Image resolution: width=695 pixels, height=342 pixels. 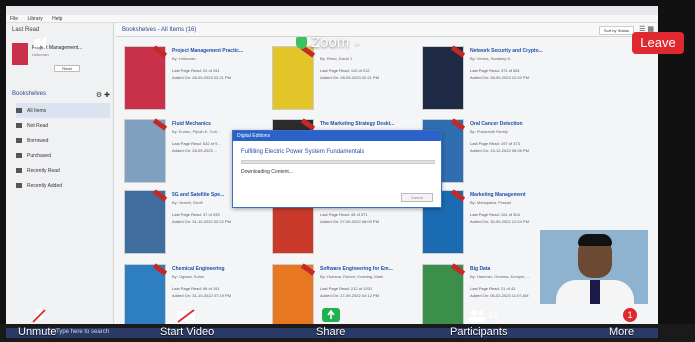 What do you see at coordinates (331, 315) in the screenshot?
I see `share-icon` at bounding box center [331, 315].